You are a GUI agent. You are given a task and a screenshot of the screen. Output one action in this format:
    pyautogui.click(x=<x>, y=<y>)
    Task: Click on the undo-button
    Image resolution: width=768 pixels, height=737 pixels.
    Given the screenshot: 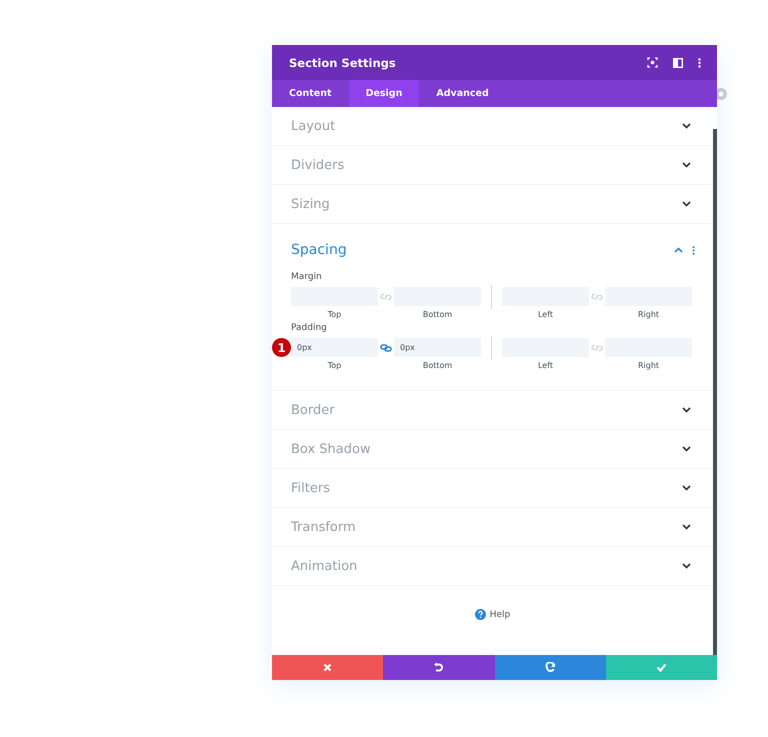 What is the action you would take?
    pyautogui.click(x=438, y=667)
    